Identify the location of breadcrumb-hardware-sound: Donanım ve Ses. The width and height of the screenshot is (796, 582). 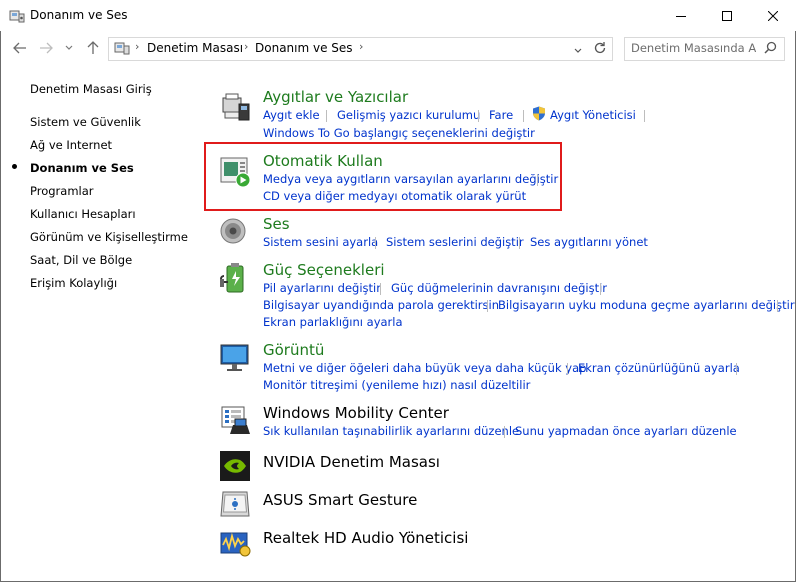
(304, 48).